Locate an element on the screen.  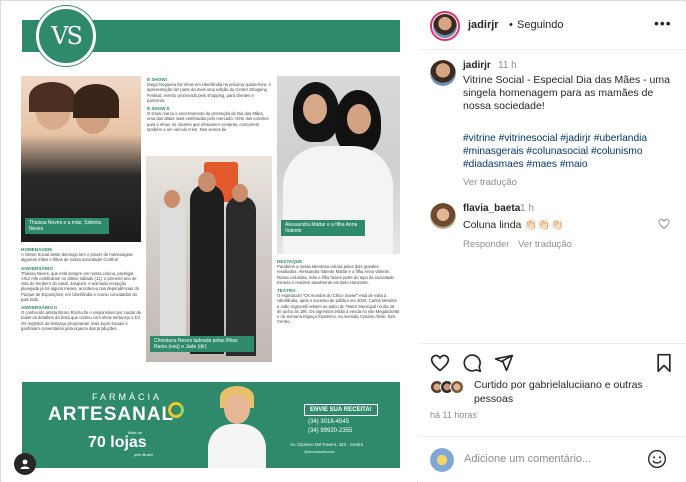
user-icon is located at coordinates (25, 464).